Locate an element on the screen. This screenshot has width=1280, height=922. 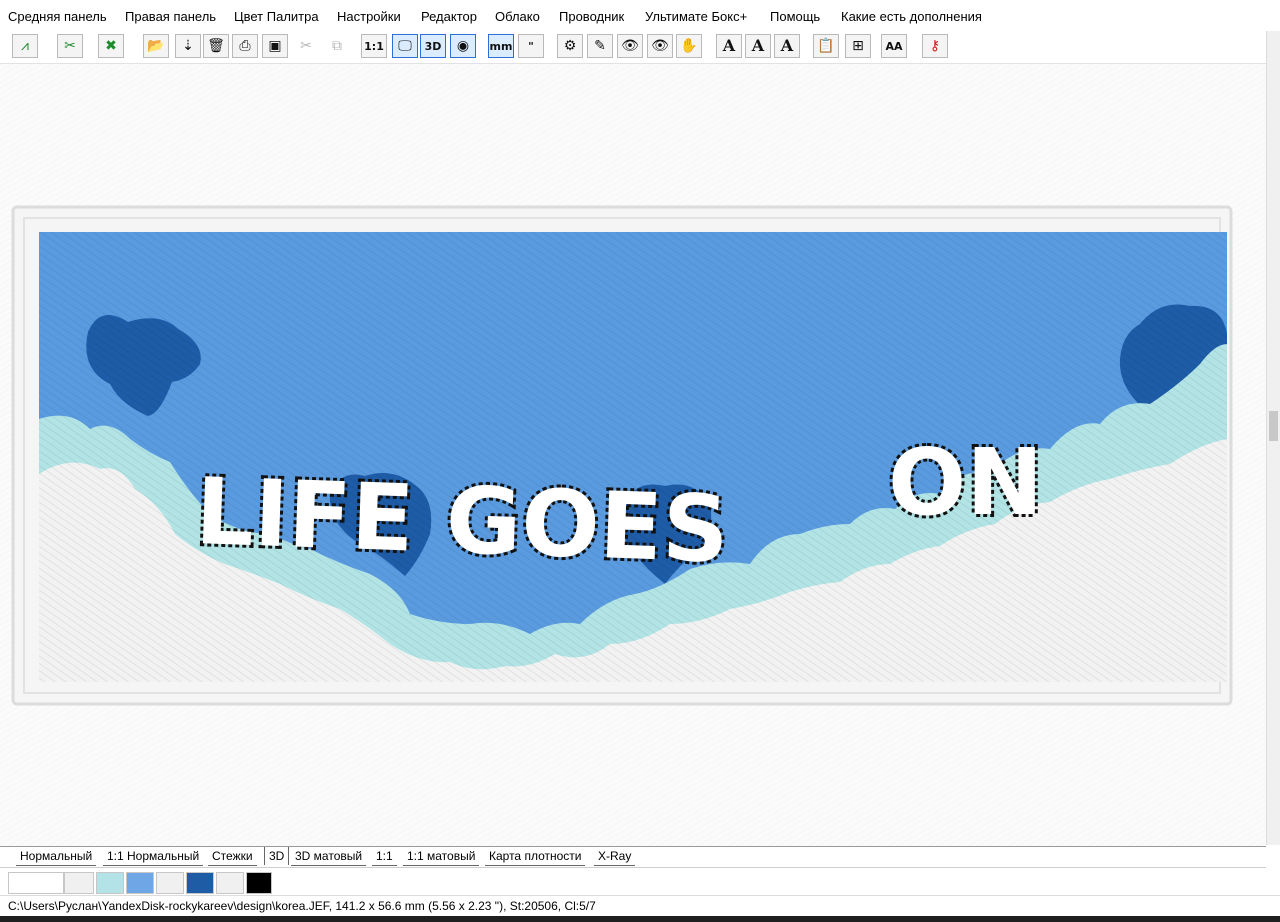
eye-measure-icon: 👁 is located at coordinates (660, 46).